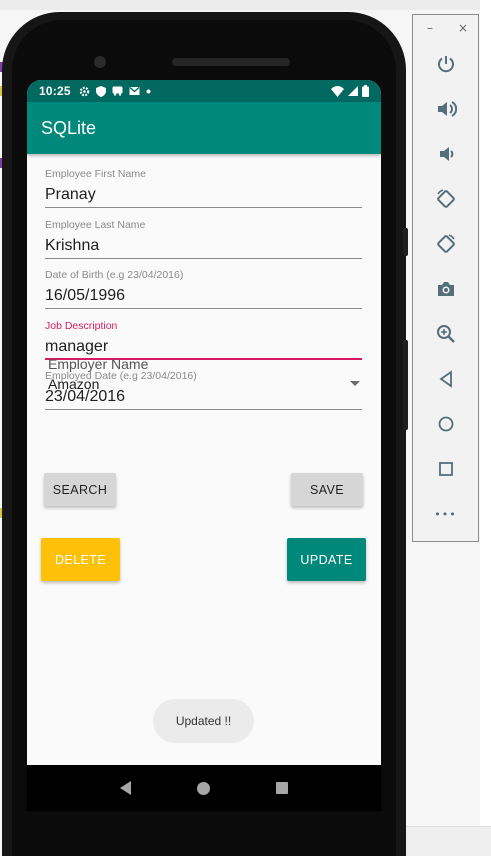 This screenshot has width=491, height=856. I want to click on app-title: SQLite, so click(69, 127).